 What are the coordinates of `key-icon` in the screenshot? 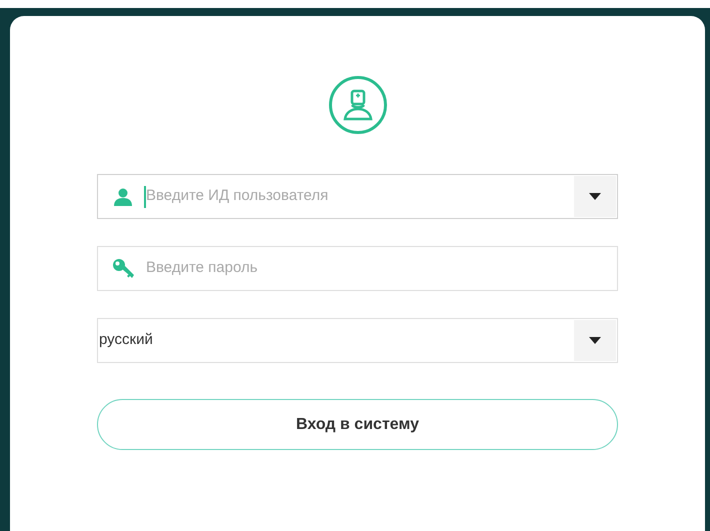 It's located at (123, 269).